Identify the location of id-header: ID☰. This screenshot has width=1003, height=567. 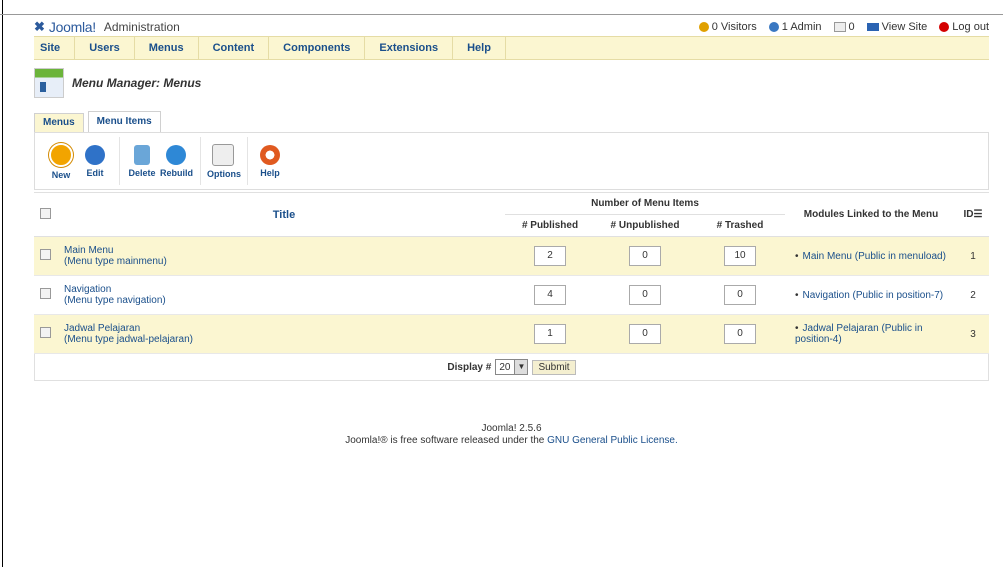
(973, 214).